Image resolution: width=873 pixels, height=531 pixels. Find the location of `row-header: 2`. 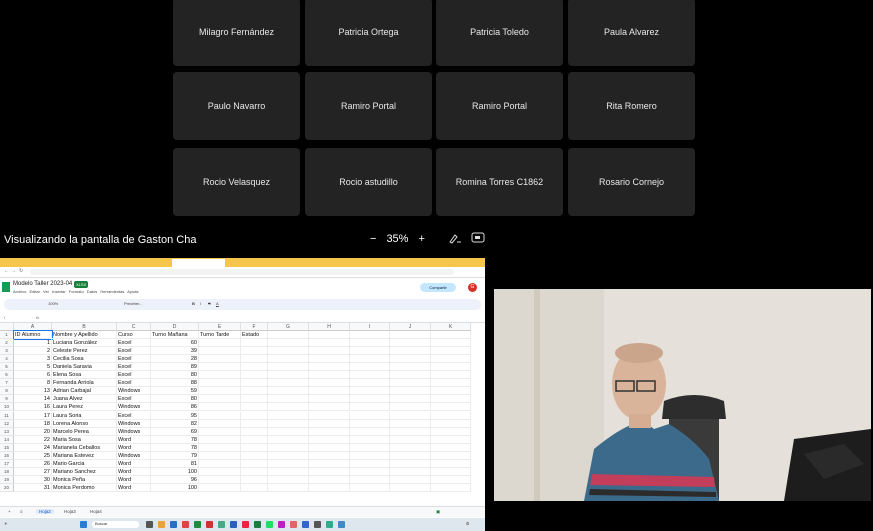

row-header: 2 is located at coordinates (7, 343).